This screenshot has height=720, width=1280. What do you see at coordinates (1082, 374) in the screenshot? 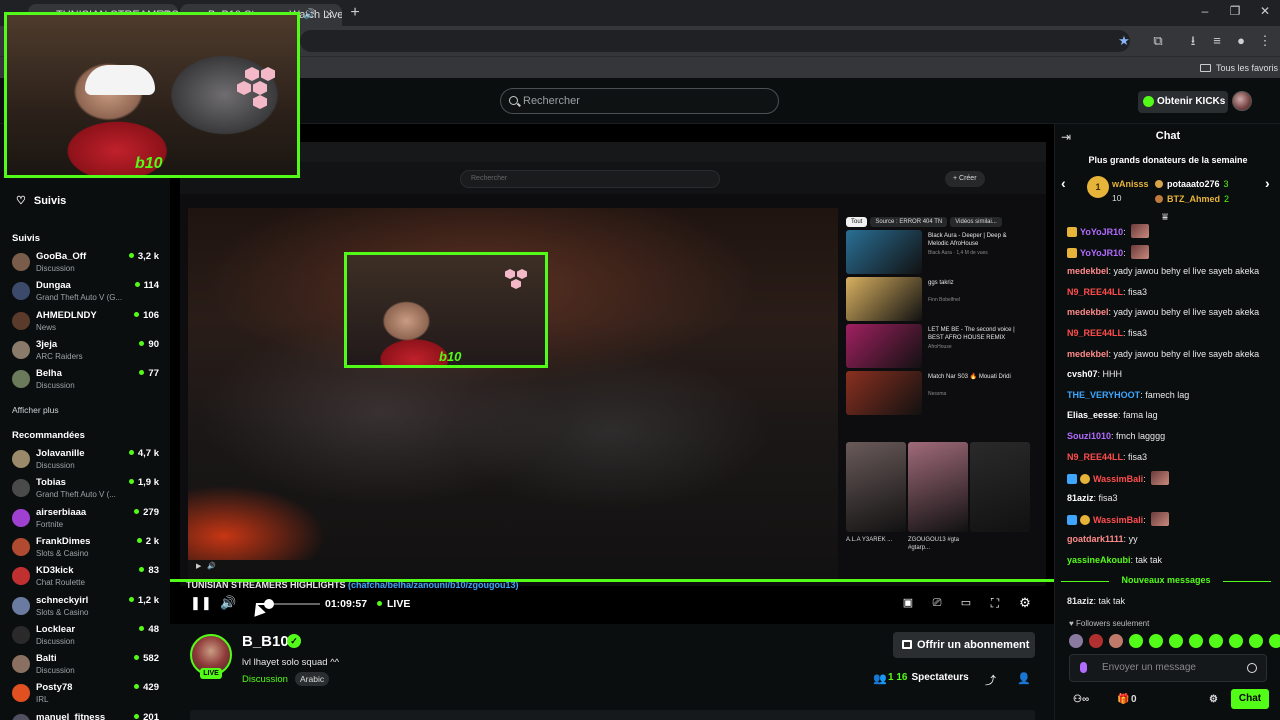
I see `chat-username: cvsh07` at bounding box center [1082, 374].